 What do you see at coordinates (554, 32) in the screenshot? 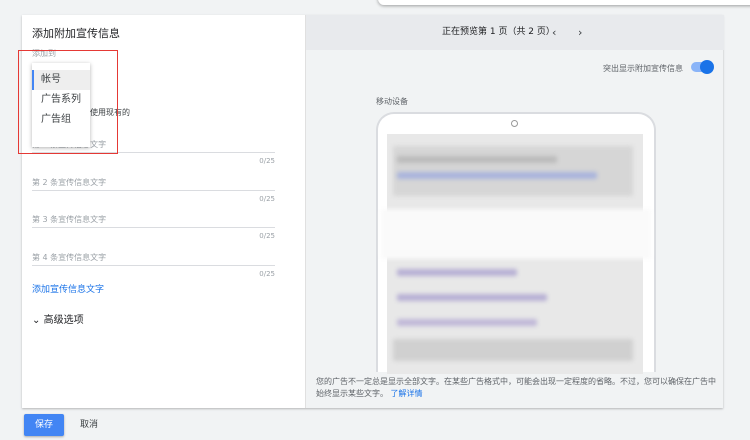
I see `prev-page-button: ‹` at bounding box center [554, 32].